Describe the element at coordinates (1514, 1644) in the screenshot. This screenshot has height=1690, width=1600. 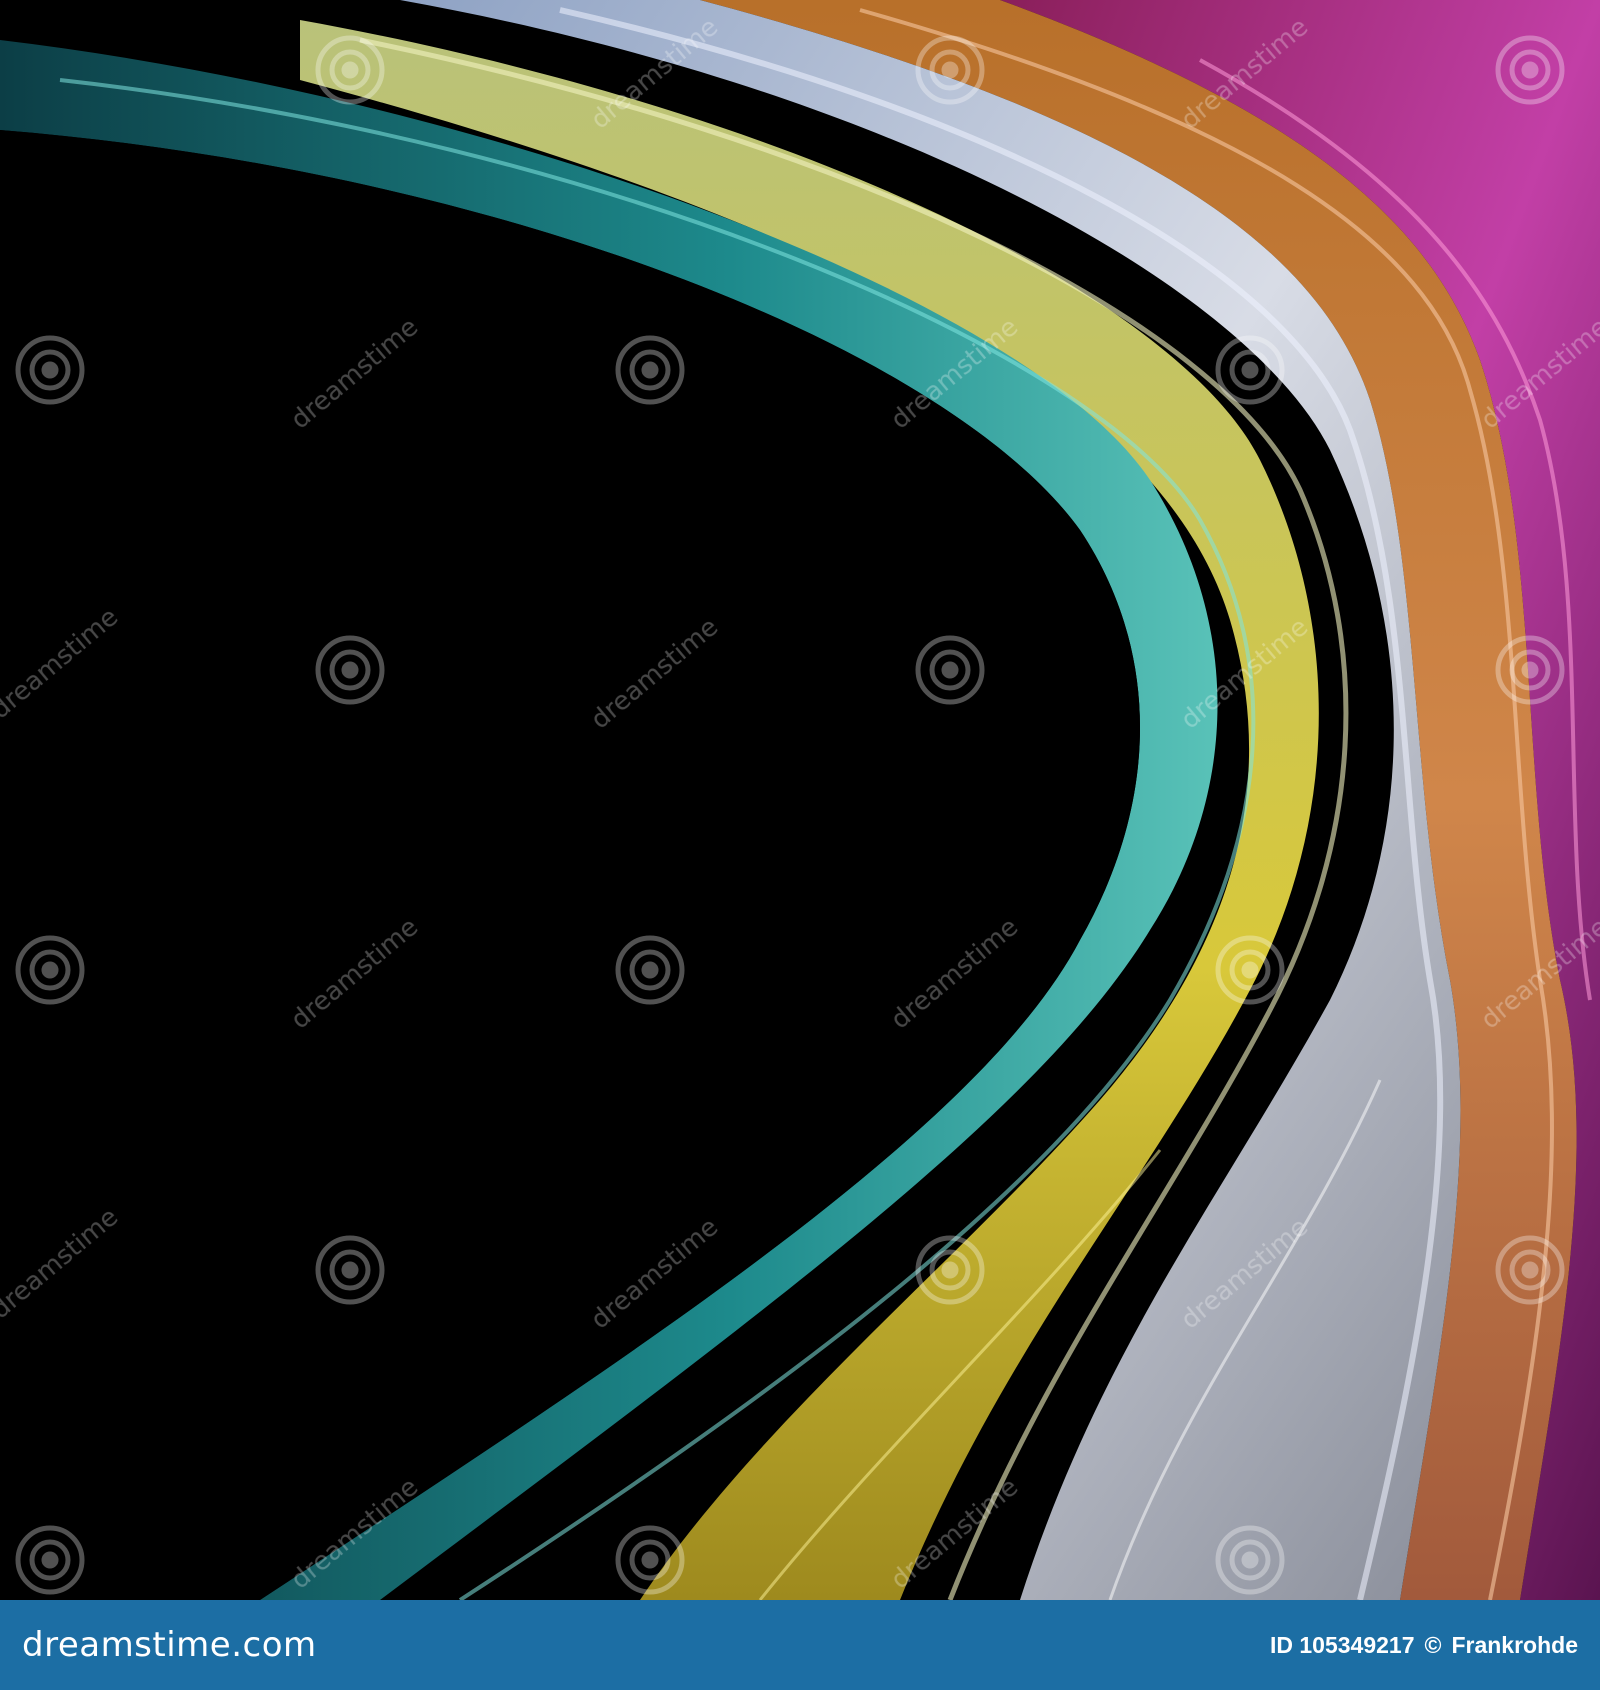
I see `author-name: Frankrohde` at that location.